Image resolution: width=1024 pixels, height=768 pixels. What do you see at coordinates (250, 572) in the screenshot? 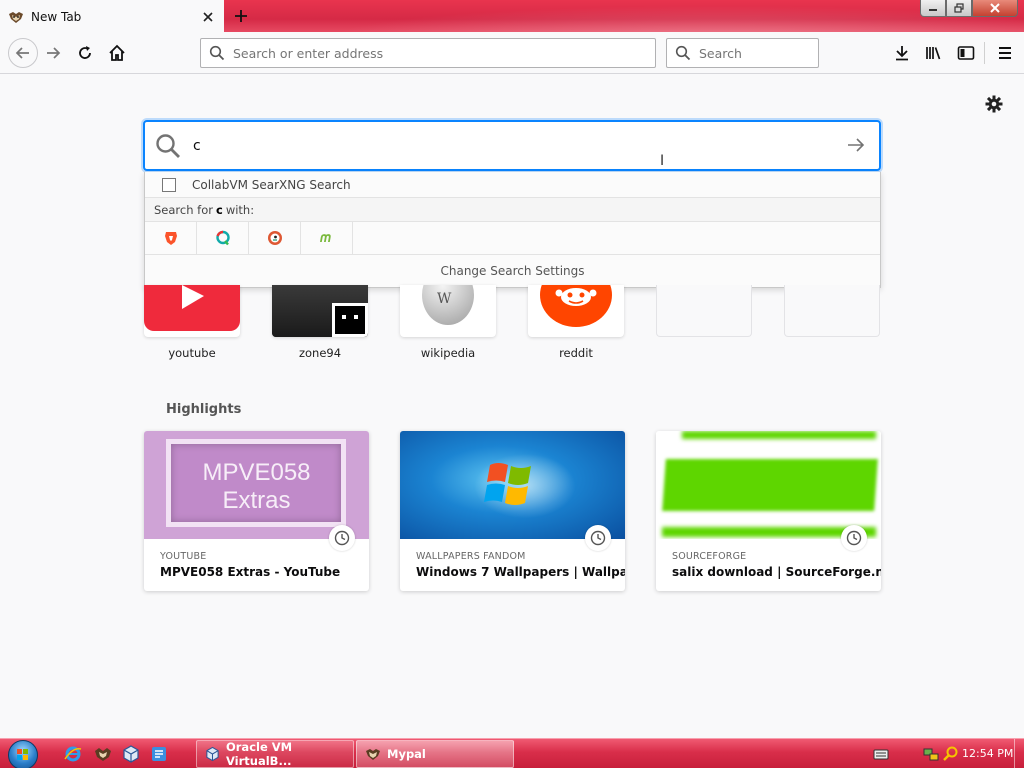
I see `highlight-title: MPVE058 Extras - YouTube` at bounding box center [250, 572].